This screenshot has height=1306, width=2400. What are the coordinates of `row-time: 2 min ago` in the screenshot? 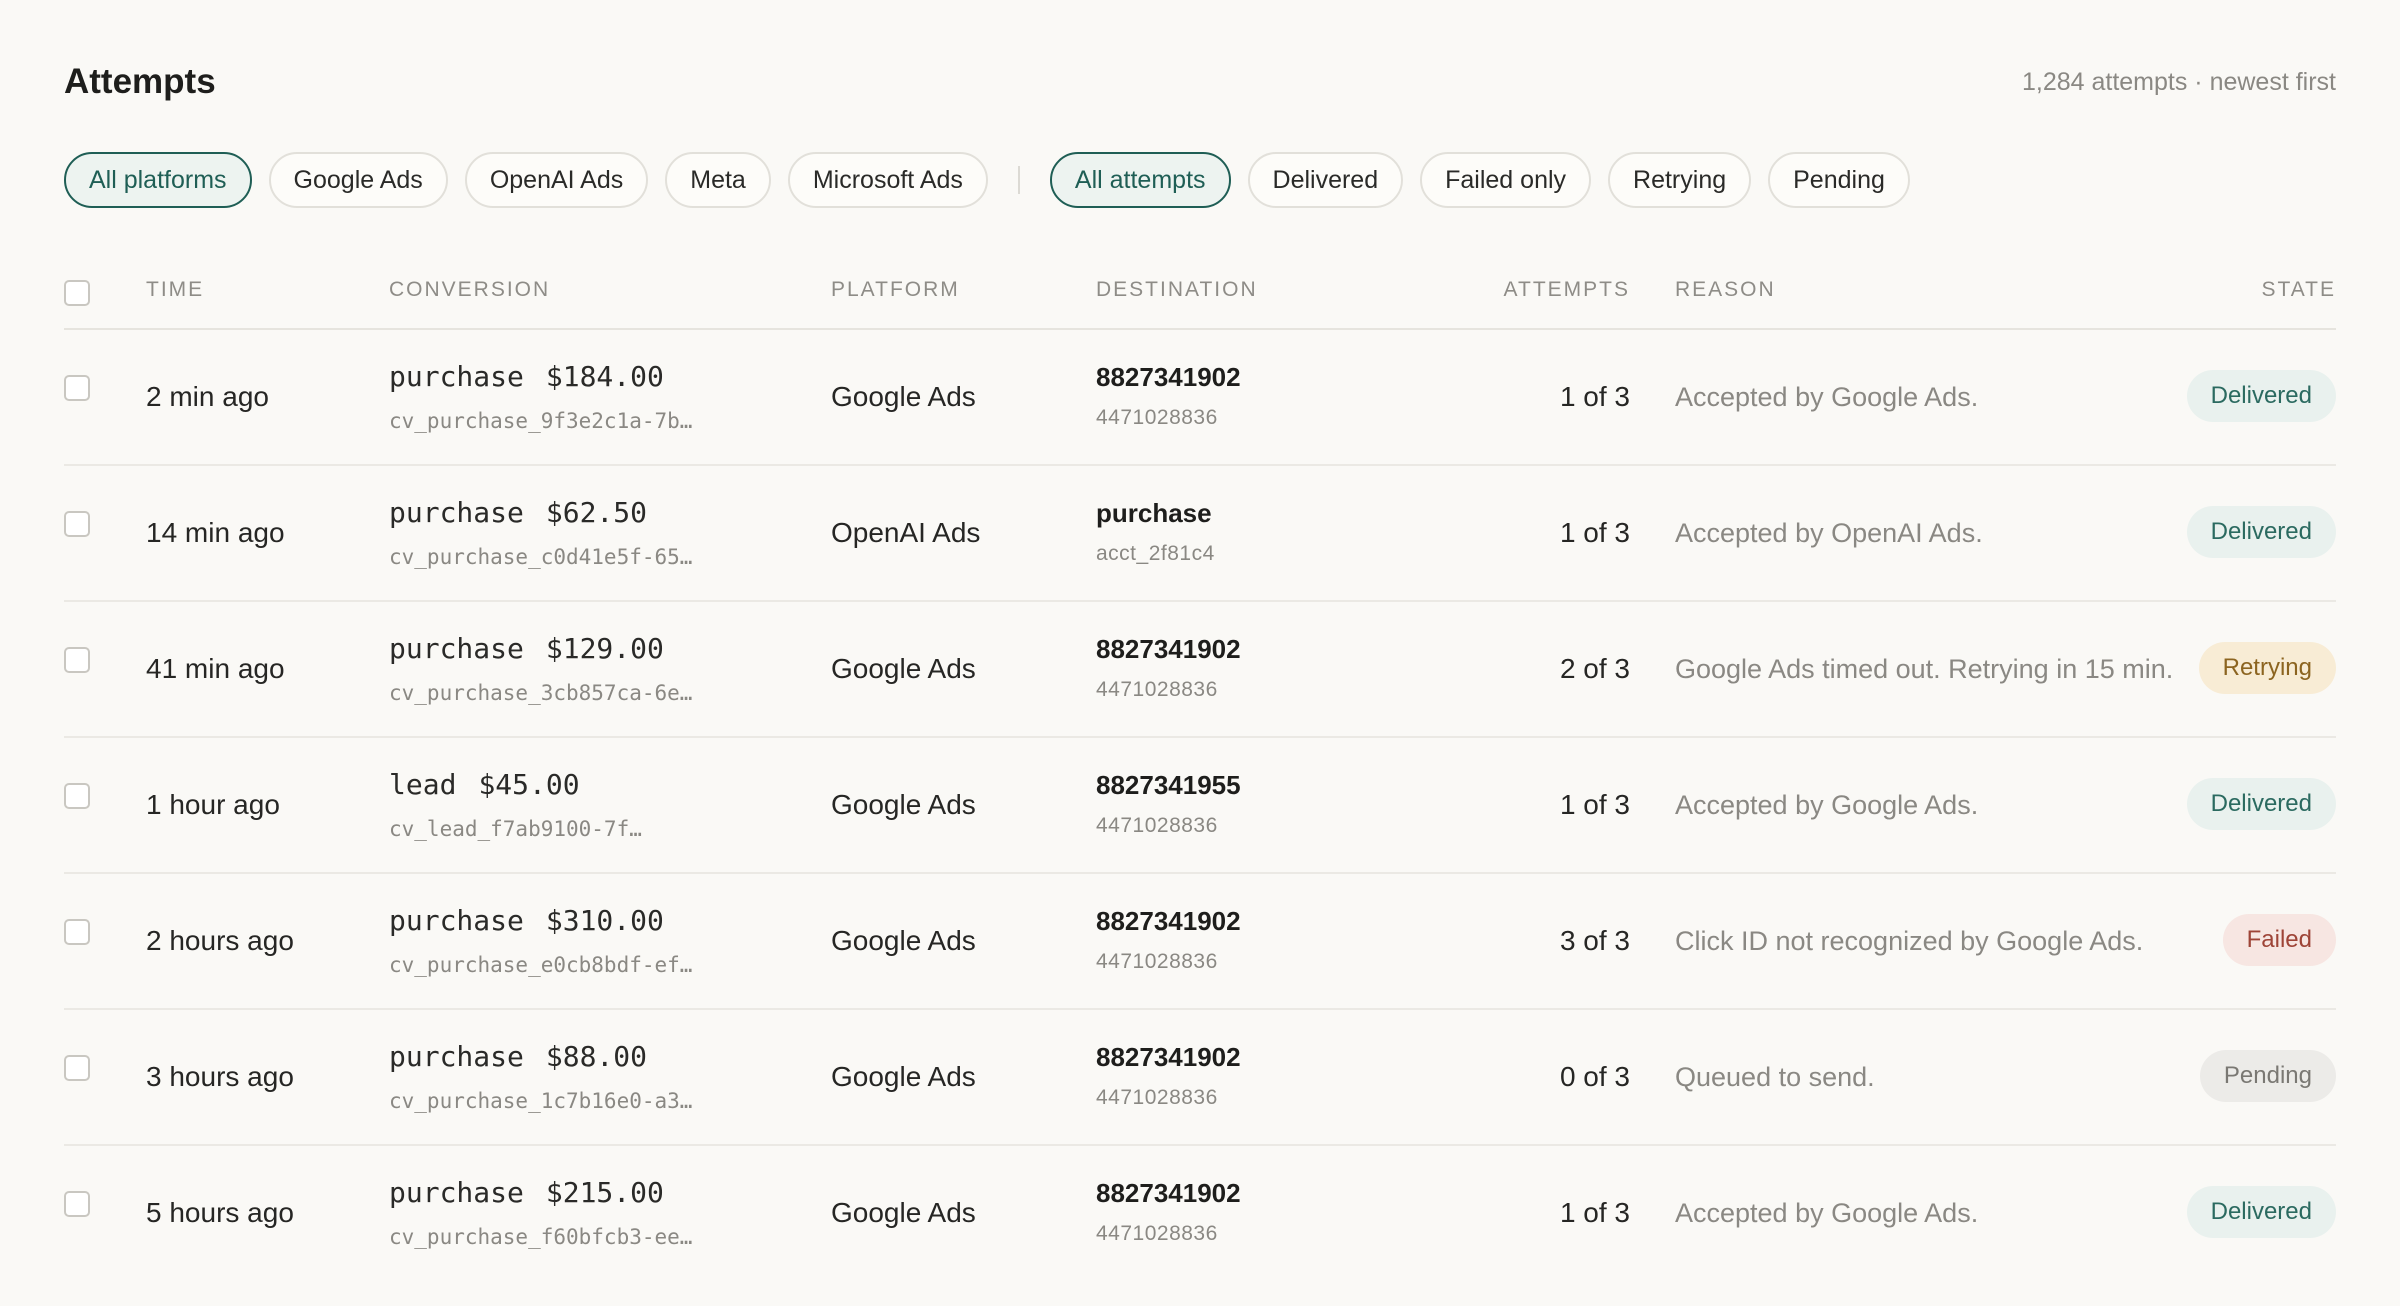 It's located at (207, 396).